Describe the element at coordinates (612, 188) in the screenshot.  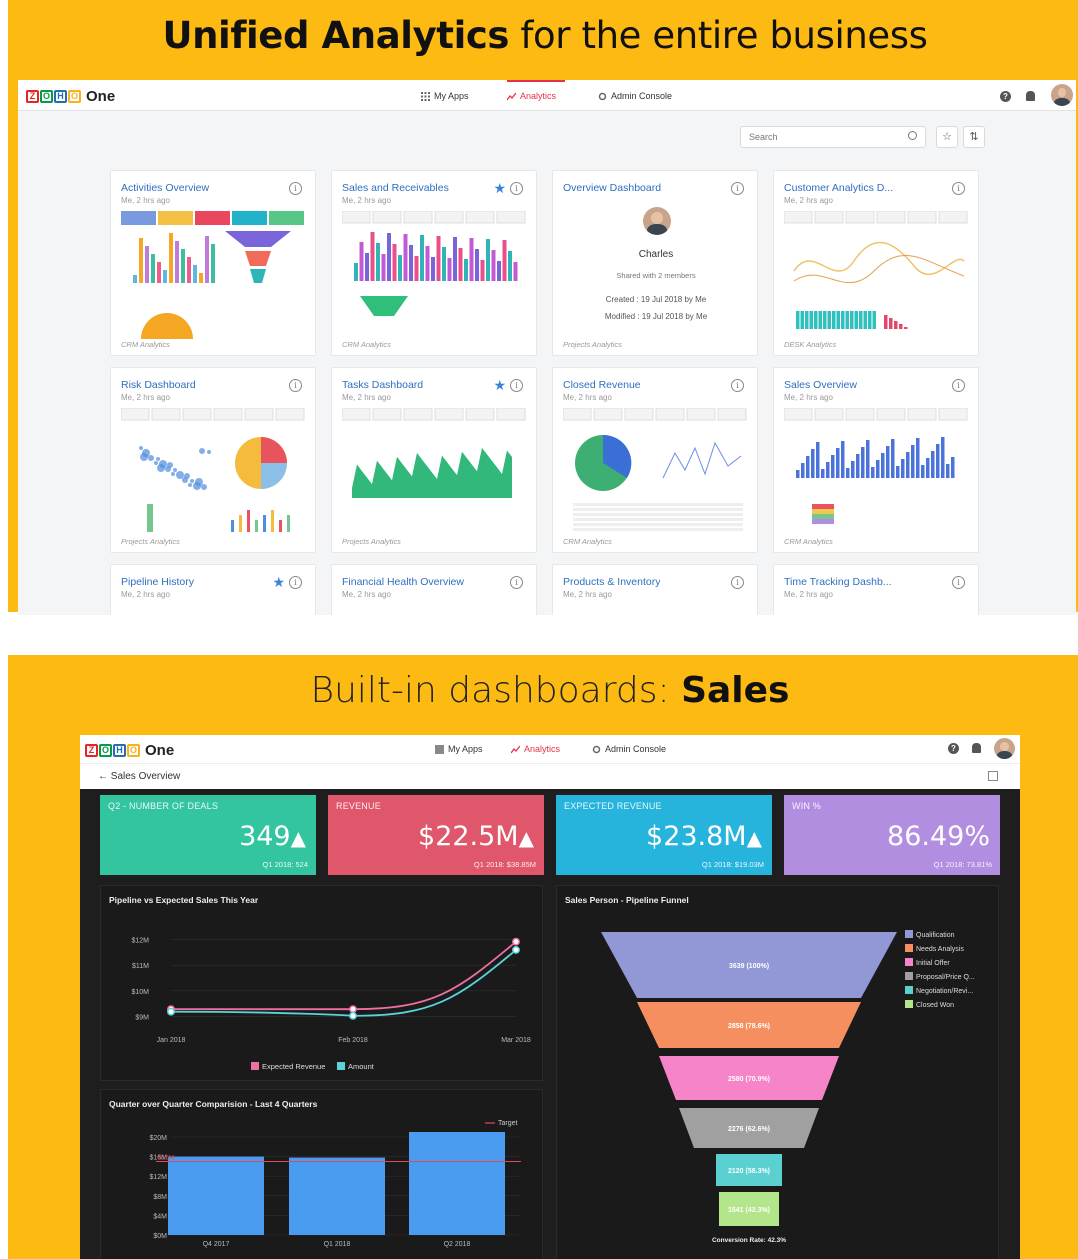
I see `dashboard-card-title: Overview Dashboard` at that location.